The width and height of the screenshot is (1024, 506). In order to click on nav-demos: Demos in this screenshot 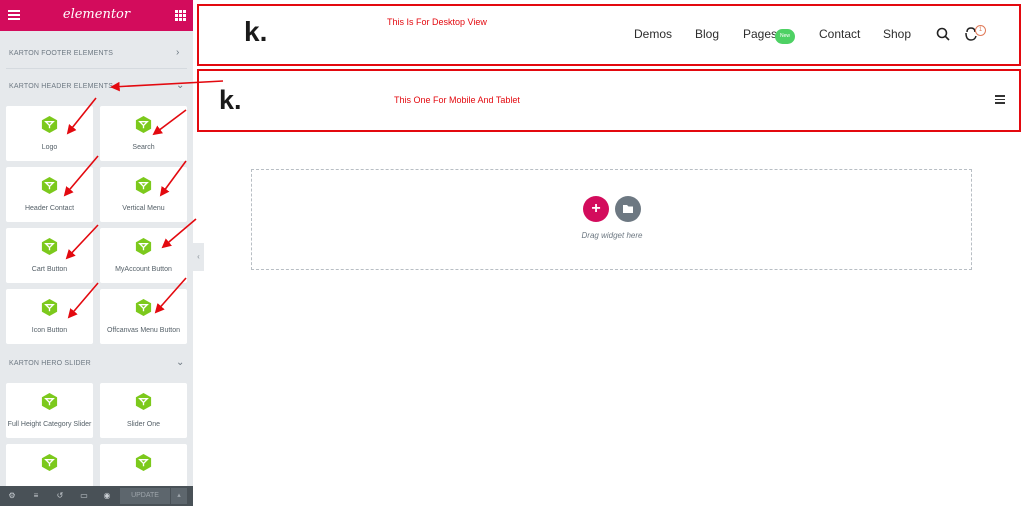, I will do `click(653, 34)`.